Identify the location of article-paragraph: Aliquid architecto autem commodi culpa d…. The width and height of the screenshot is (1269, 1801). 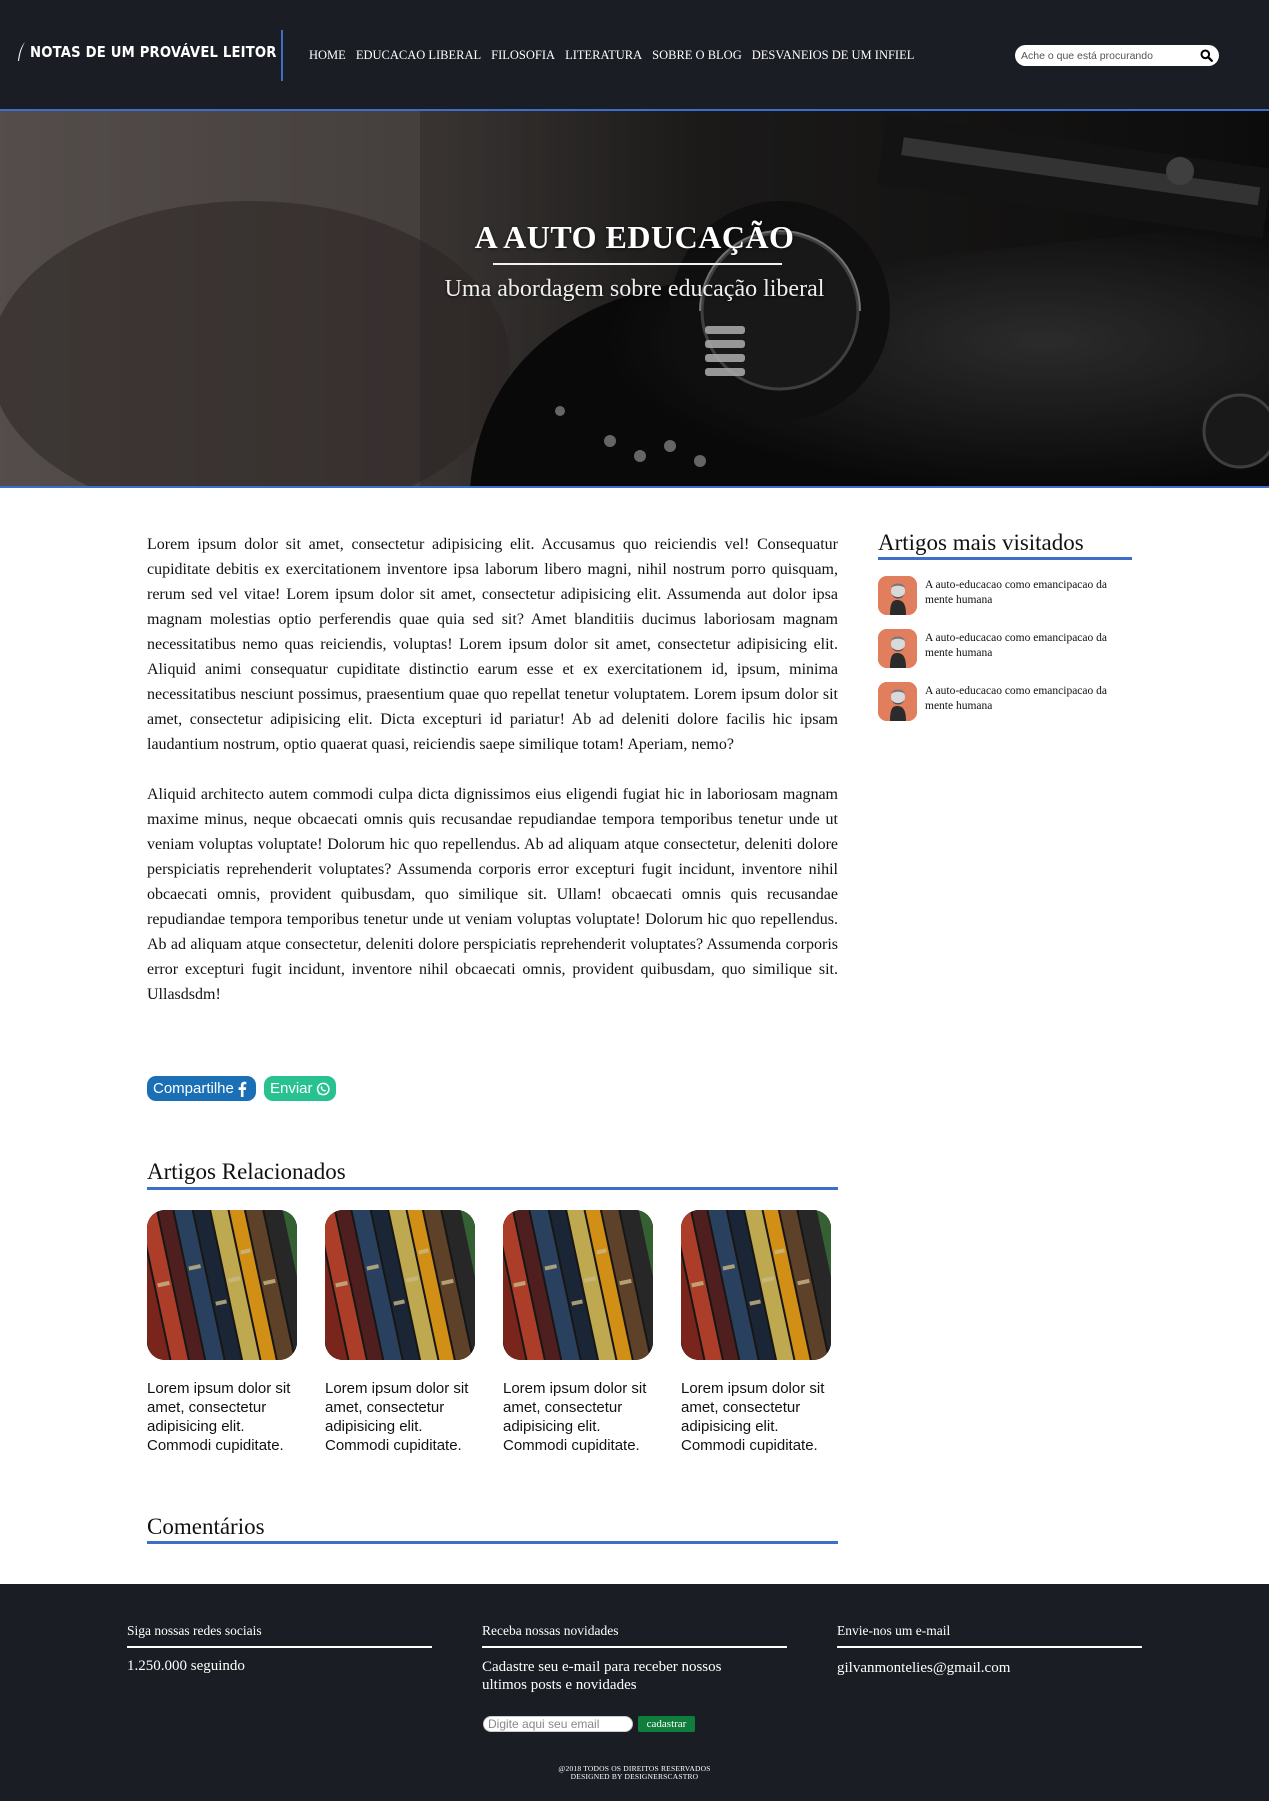
(492, 894).